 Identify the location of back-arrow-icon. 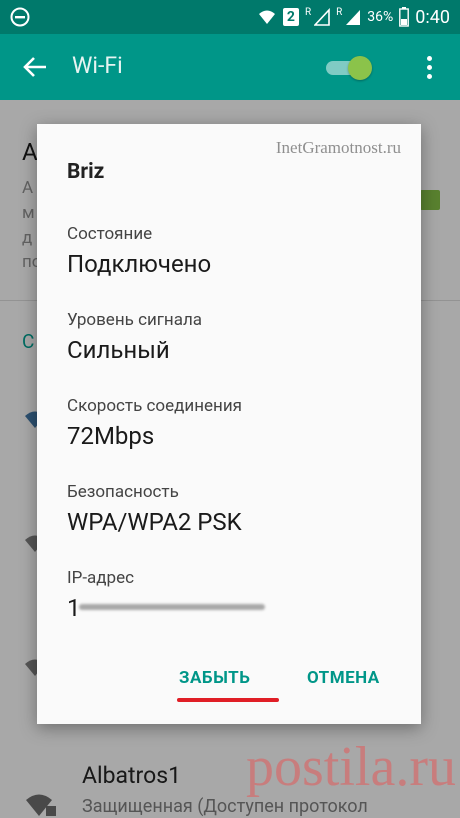
(35, 67).